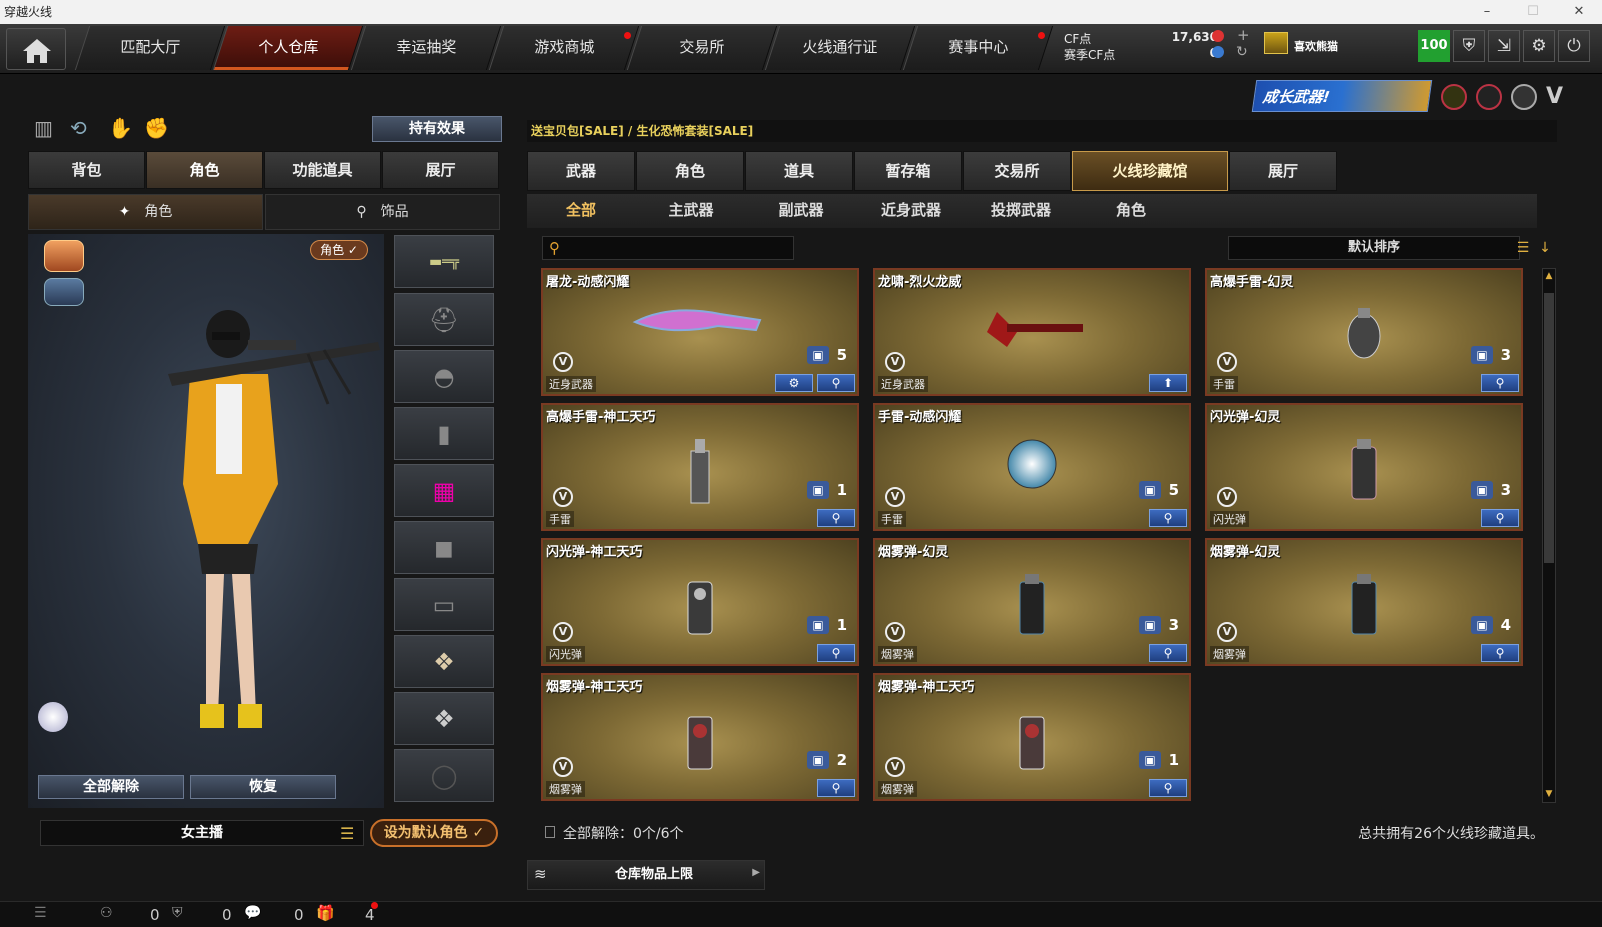 The height and width of the screenshot is (927, 1602). Describe the element at coordinates (444, 547) in the screenshot. I see `slot-vest: ◼` at that location.